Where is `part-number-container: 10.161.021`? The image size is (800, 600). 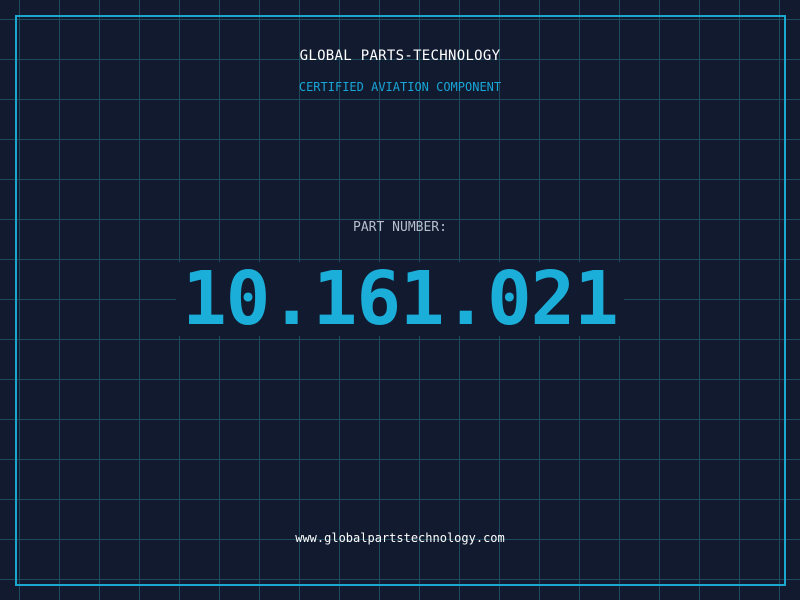 part-number-container: 10.161.021 is located at coordinates (400, 299).